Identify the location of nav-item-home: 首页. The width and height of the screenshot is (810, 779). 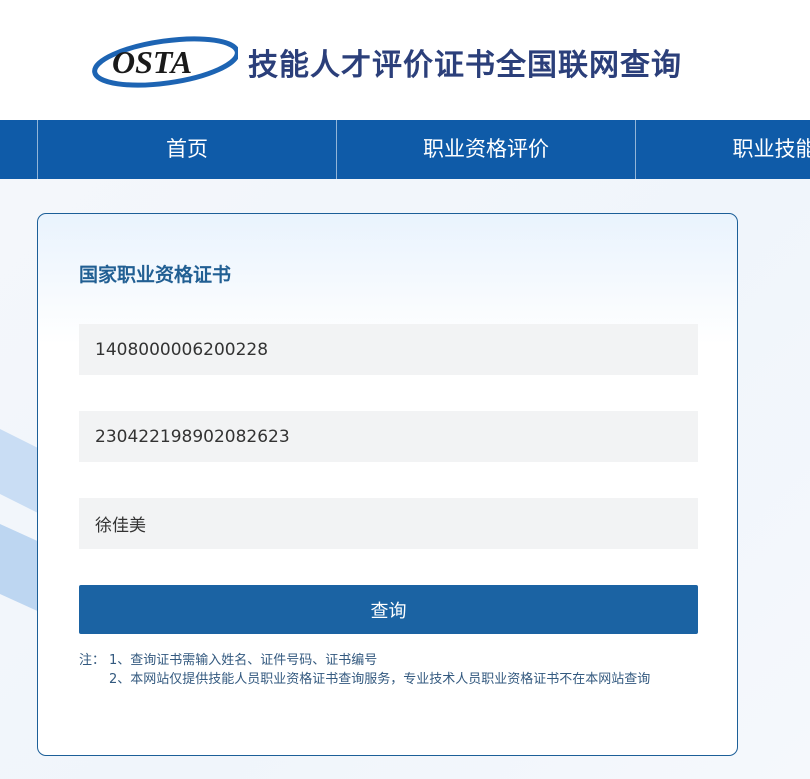
(187, 149).